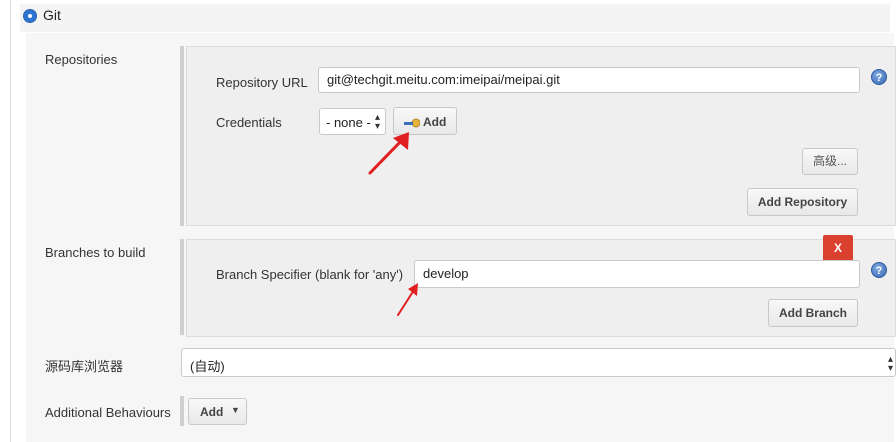  What do you see at coordinates (212, 412) in the screenshot?
I see `add-behaviour-label: Add` at bounding box center [212, 412].